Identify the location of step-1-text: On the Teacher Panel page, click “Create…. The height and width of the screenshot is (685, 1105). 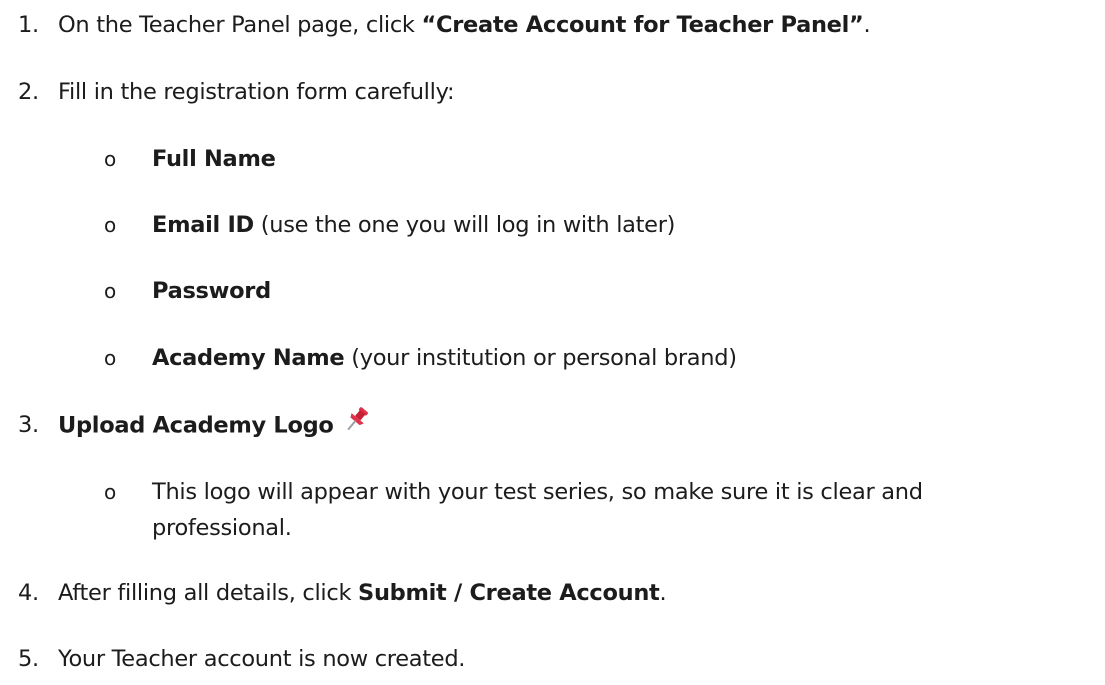
(464, 25).